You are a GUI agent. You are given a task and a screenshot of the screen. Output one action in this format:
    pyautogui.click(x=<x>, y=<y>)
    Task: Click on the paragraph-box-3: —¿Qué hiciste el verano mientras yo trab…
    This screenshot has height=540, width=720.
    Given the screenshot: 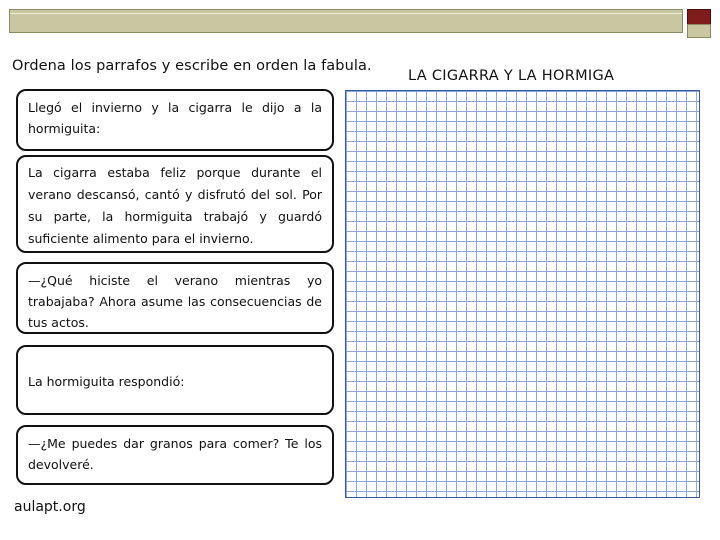 What is the action you would take?
    pyautogui.click(x=175, y=298)
    